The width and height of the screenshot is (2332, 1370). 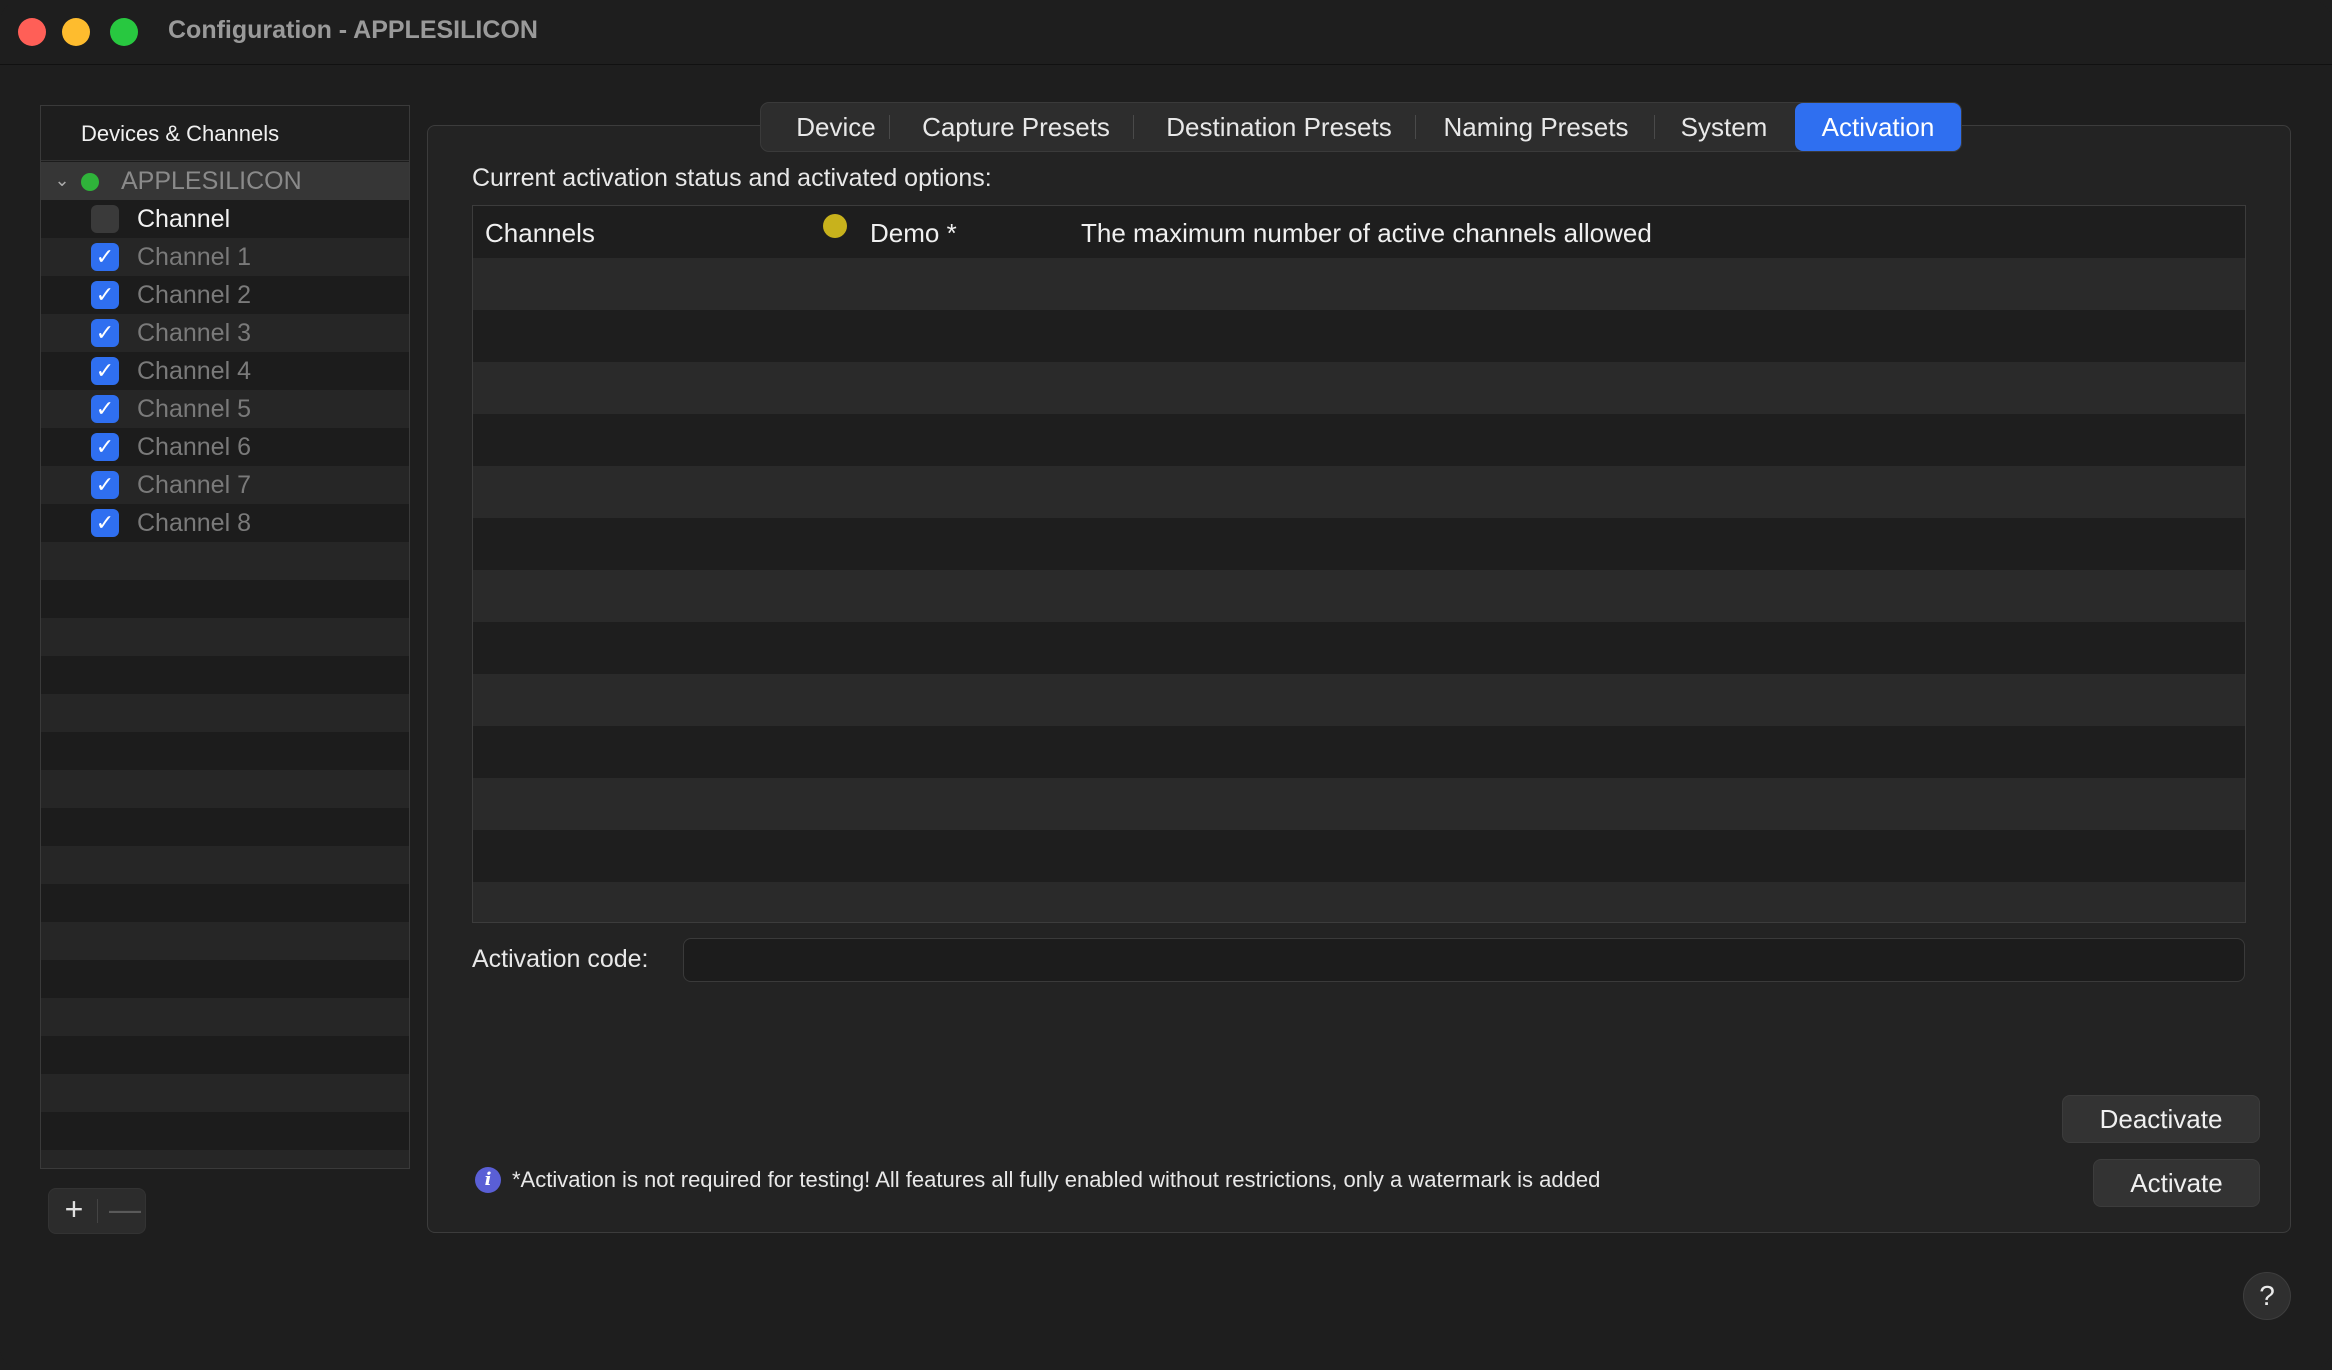 I want to click on status-indicator-icon, so click(x=835, y=226).